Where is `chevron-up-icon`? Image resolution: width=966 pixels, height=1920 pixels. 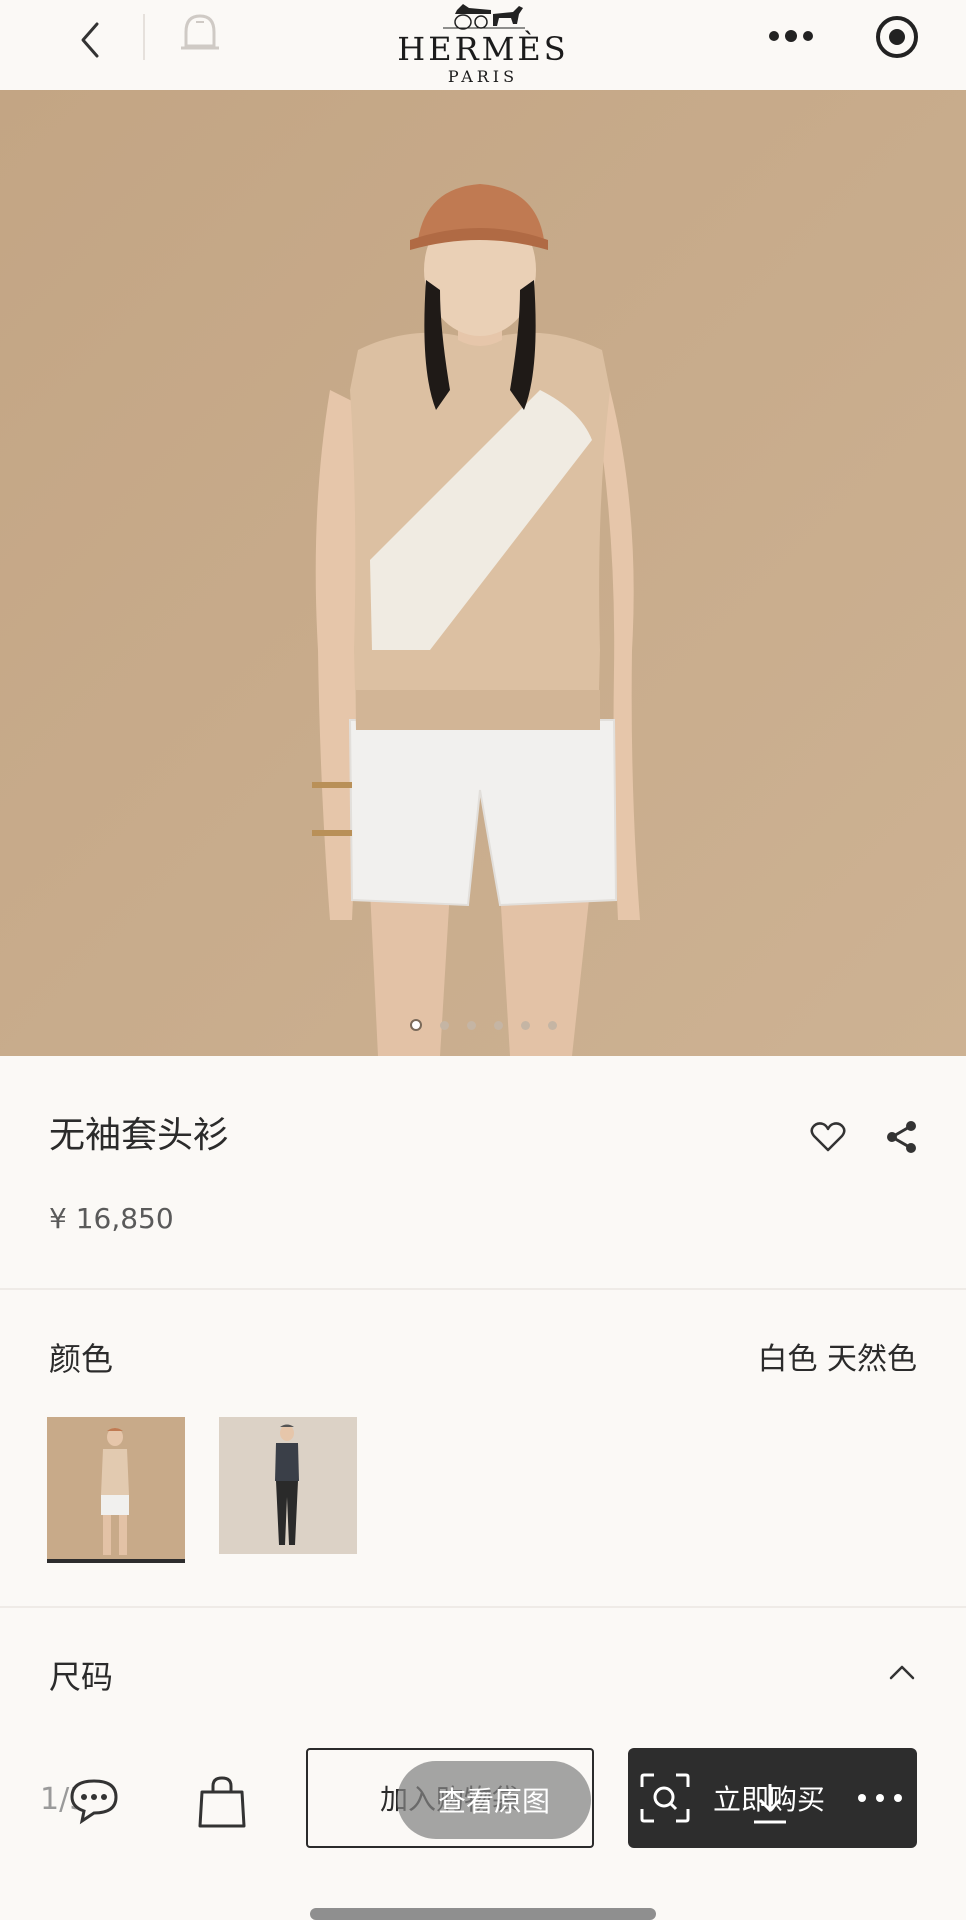 chevron-up-icon is located at coordinates (902, 1672).